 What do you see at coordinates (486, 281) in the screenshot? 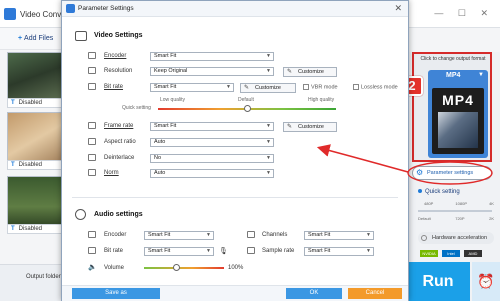
I see `alarm-clock-icon: ⏰` at bounding box center [486, 281].